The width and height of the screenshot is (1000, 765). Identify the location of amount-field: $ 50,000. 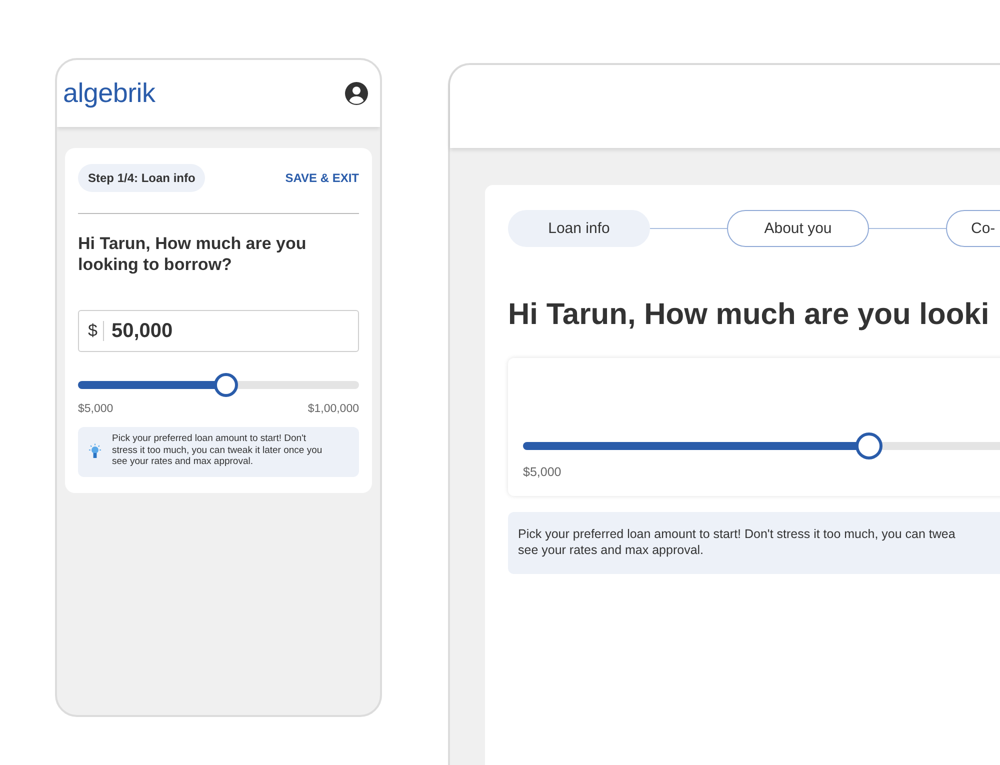
(218, 331).